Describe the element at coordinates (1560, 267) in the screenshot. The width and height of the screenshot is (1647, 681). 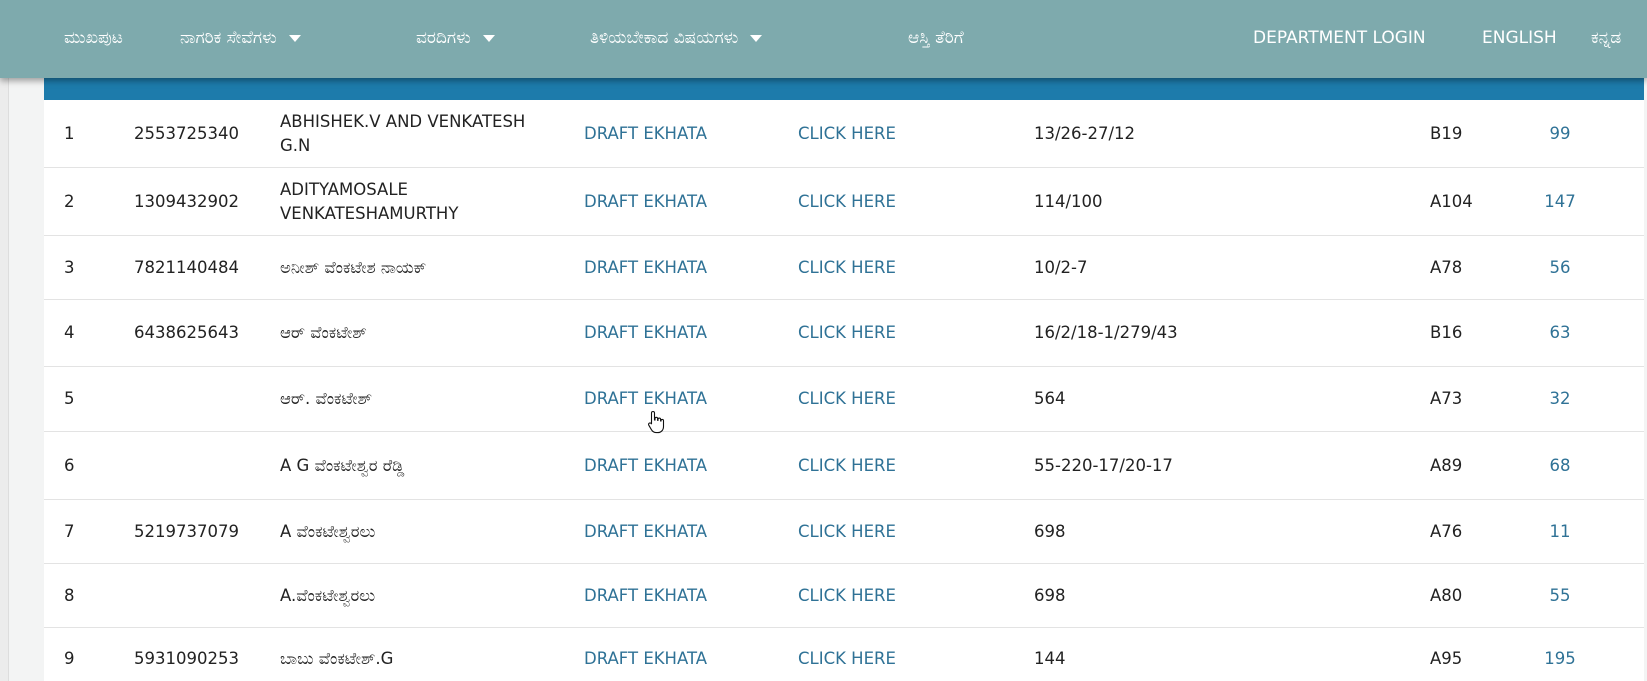
I see `cell-count-link: 56` at that location.